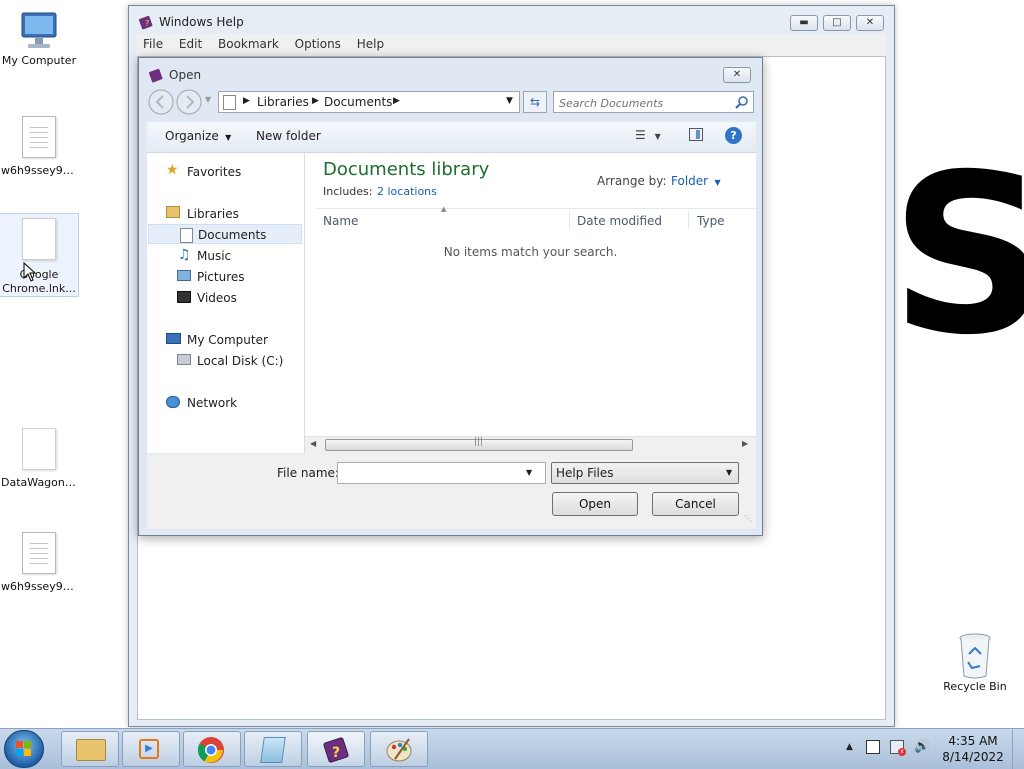 This screenshot has height=769, width=1024. I want to click on address-bar: ▶ Libraries ▶ Documents ▶ ▼, so click(369, 102).